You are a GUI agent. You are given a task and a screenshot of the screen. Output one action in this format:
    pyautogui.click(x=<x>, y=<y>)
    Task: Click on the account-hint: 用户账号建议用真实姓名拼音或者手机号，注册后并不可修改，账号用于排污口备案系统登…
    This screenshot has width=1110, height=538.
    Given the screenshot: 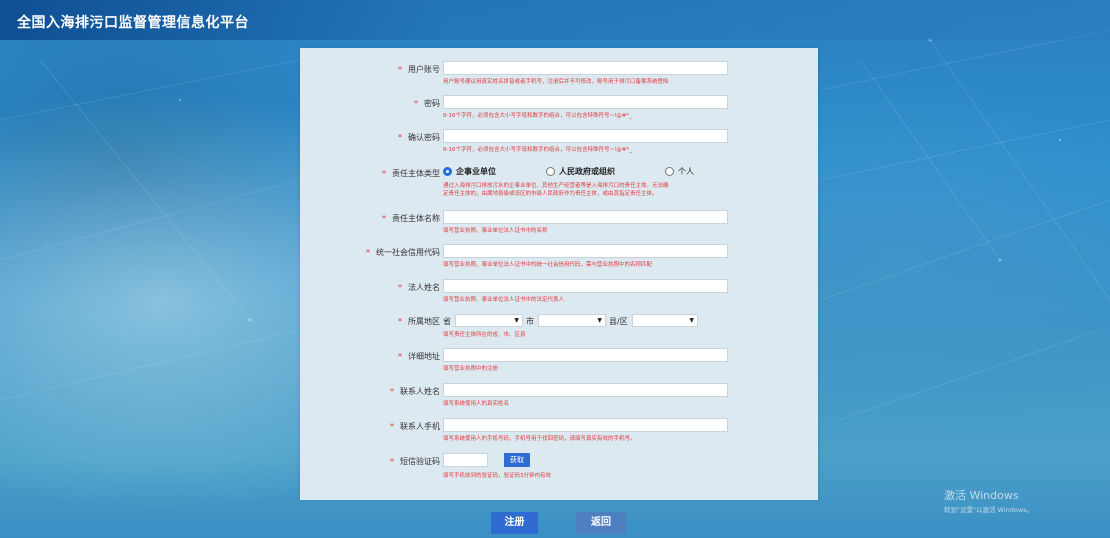 What is the action you would take?
    pyautogui.click(x=556, y=82)
    